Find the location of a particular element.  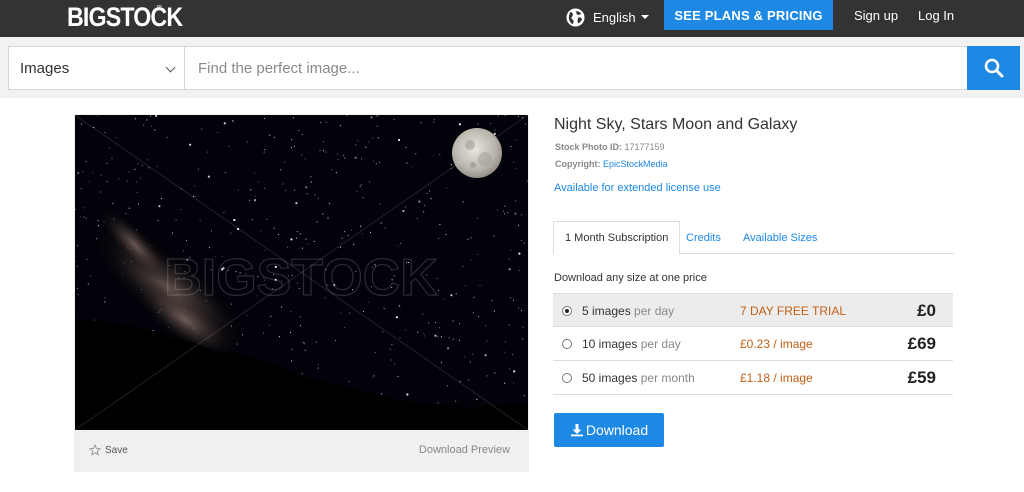

save-label: Save is located at coordinates (116, 450).